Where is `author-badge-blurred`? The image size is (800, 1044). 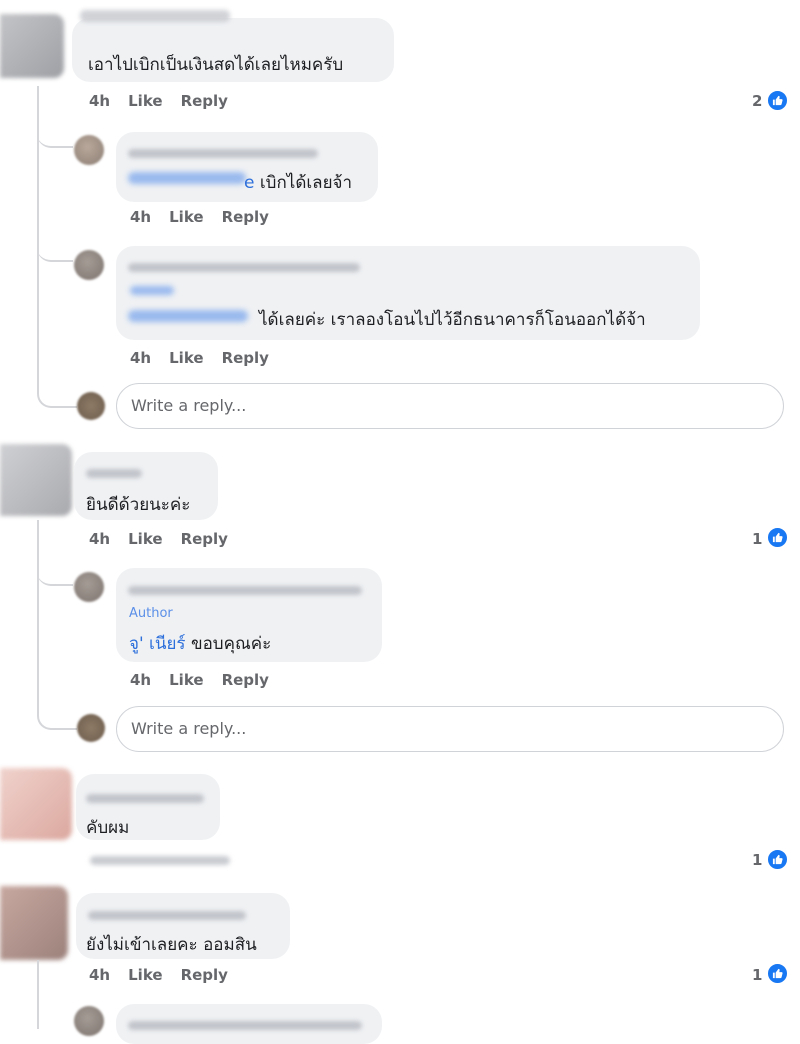
author-badge-blurred is located at coordinates (152, 290).